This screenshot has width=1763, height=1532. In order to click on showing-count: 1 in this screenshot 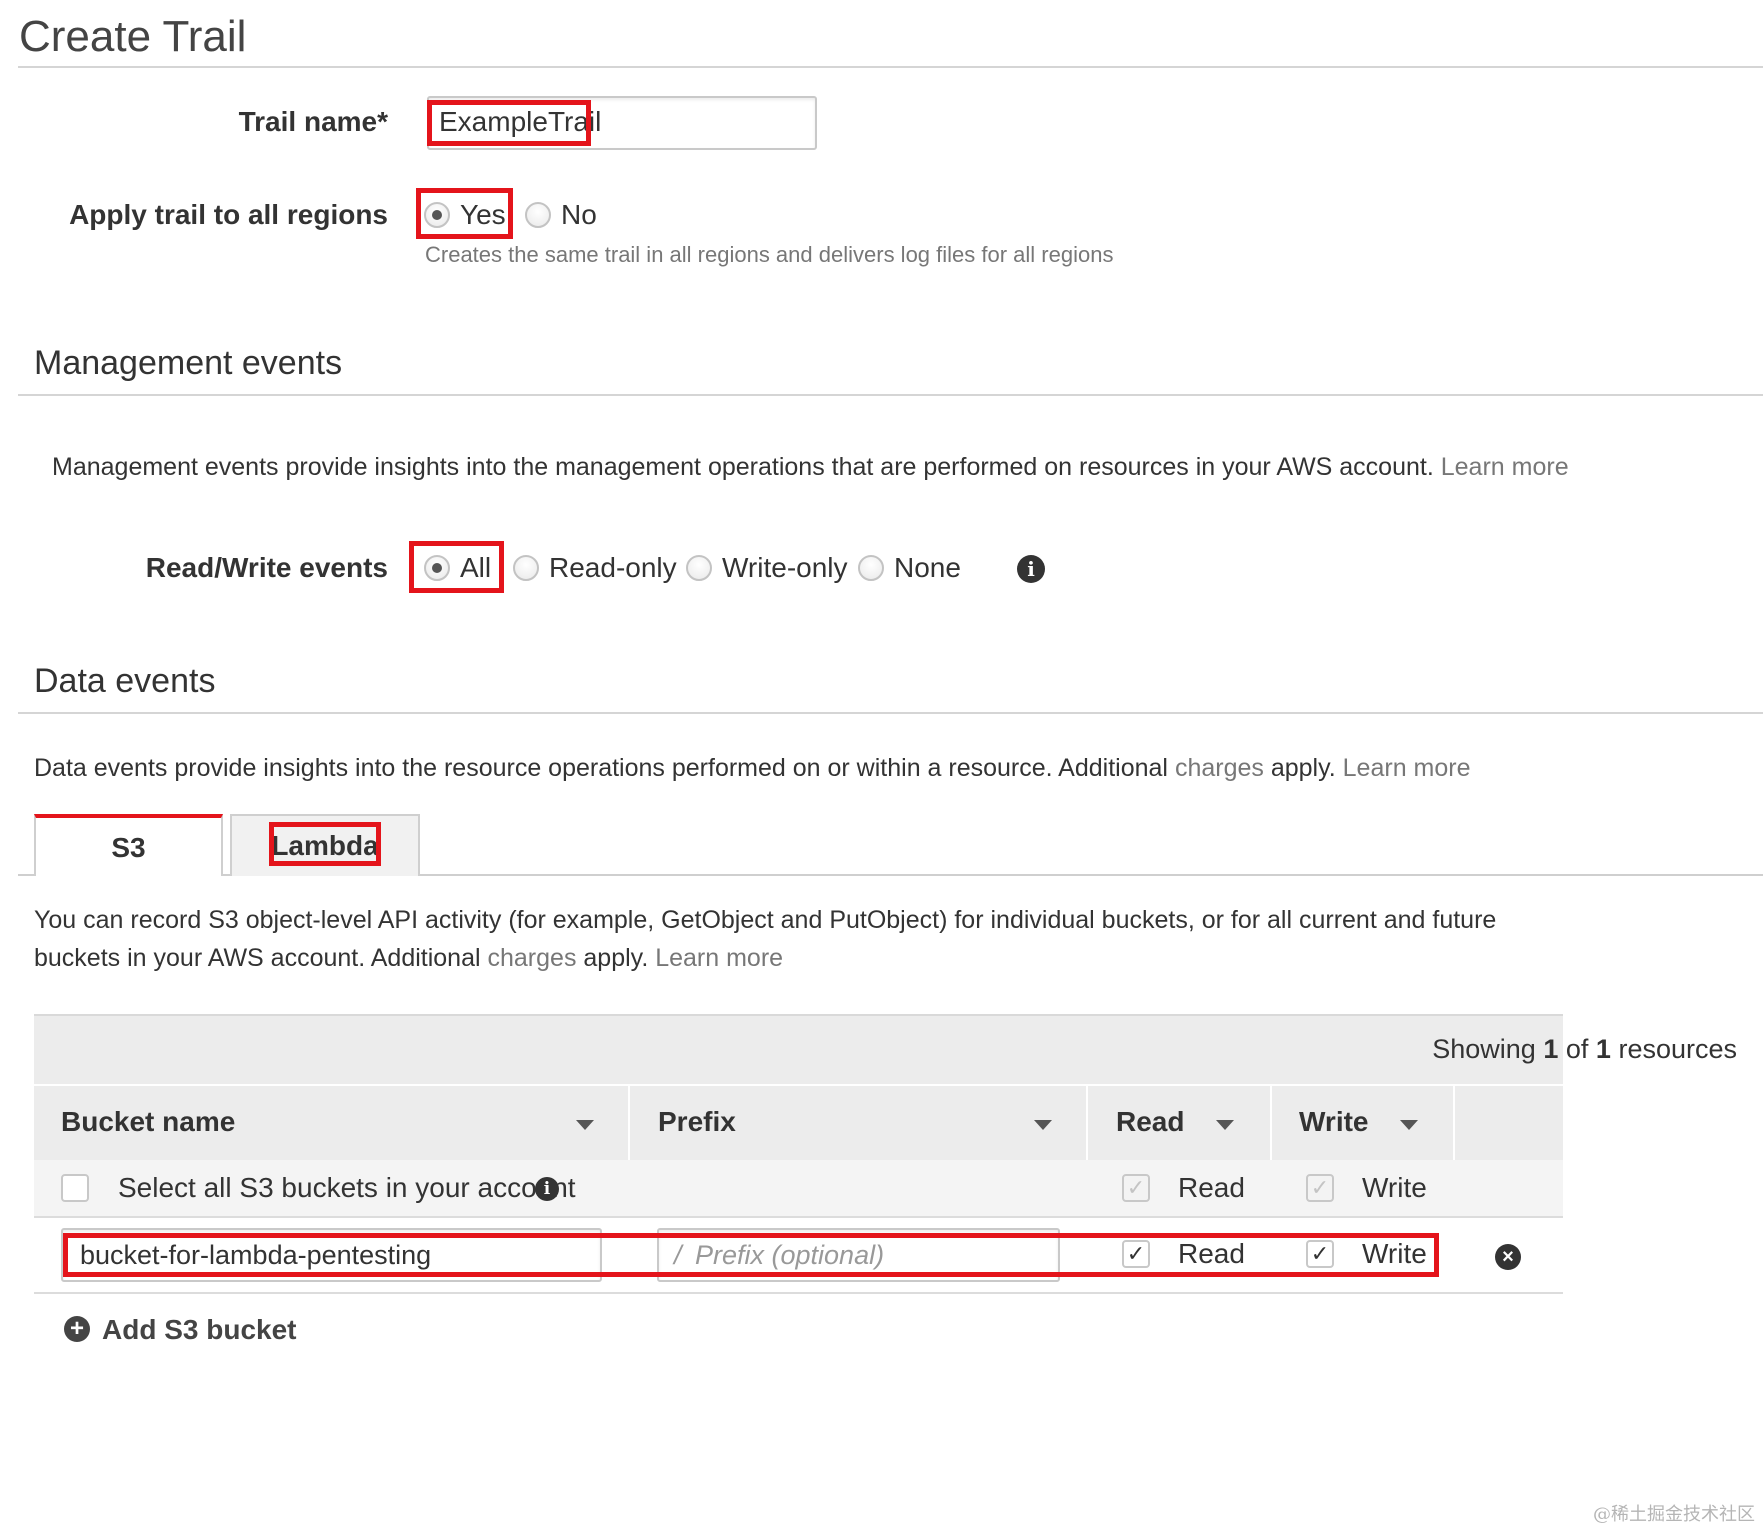, I will do `click(1551, 1049)`.